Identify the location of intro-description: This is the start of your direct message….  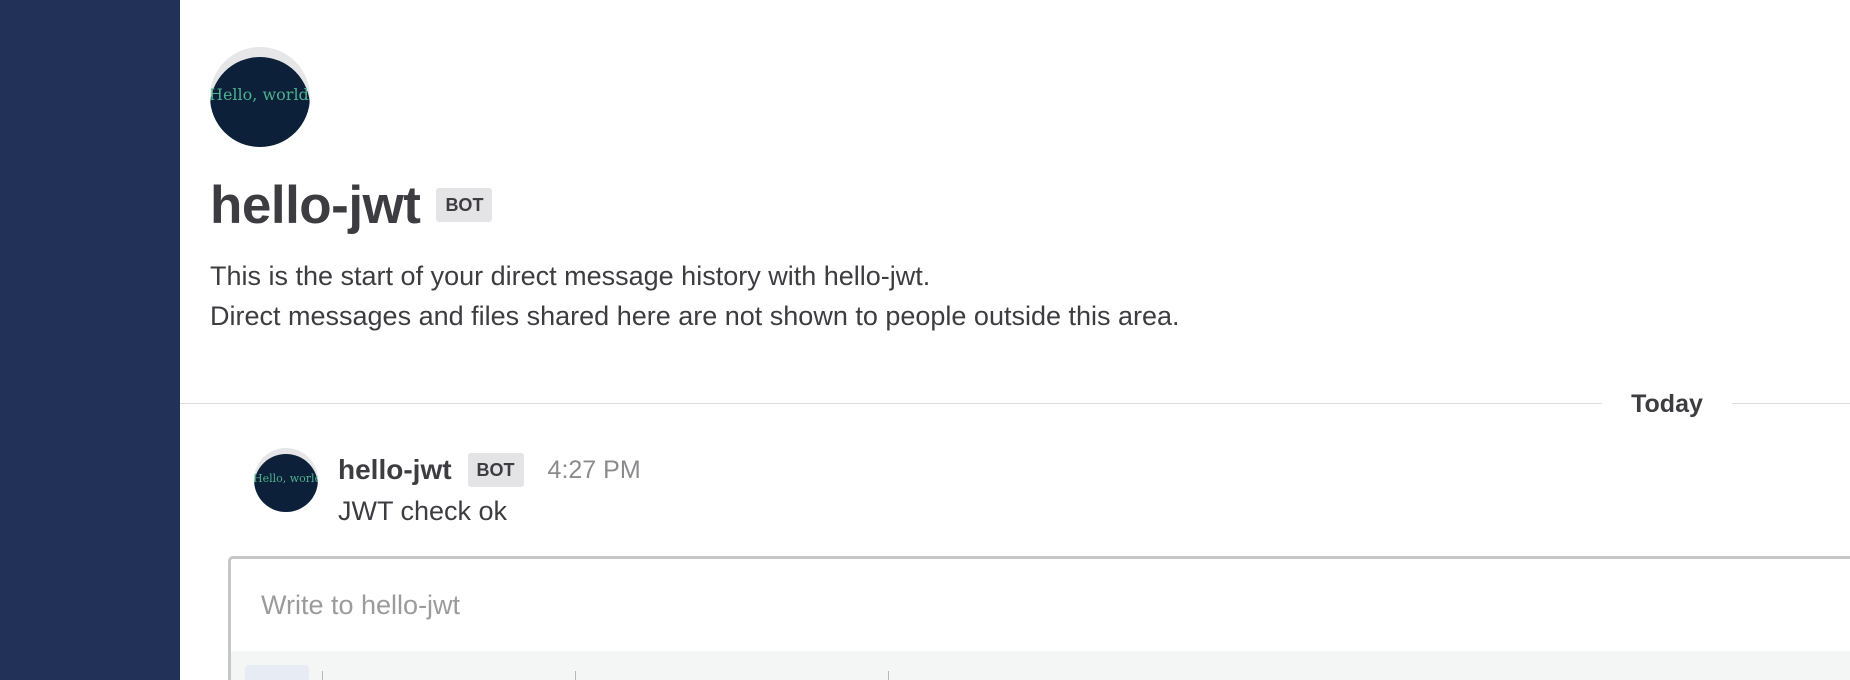
(695, 296).